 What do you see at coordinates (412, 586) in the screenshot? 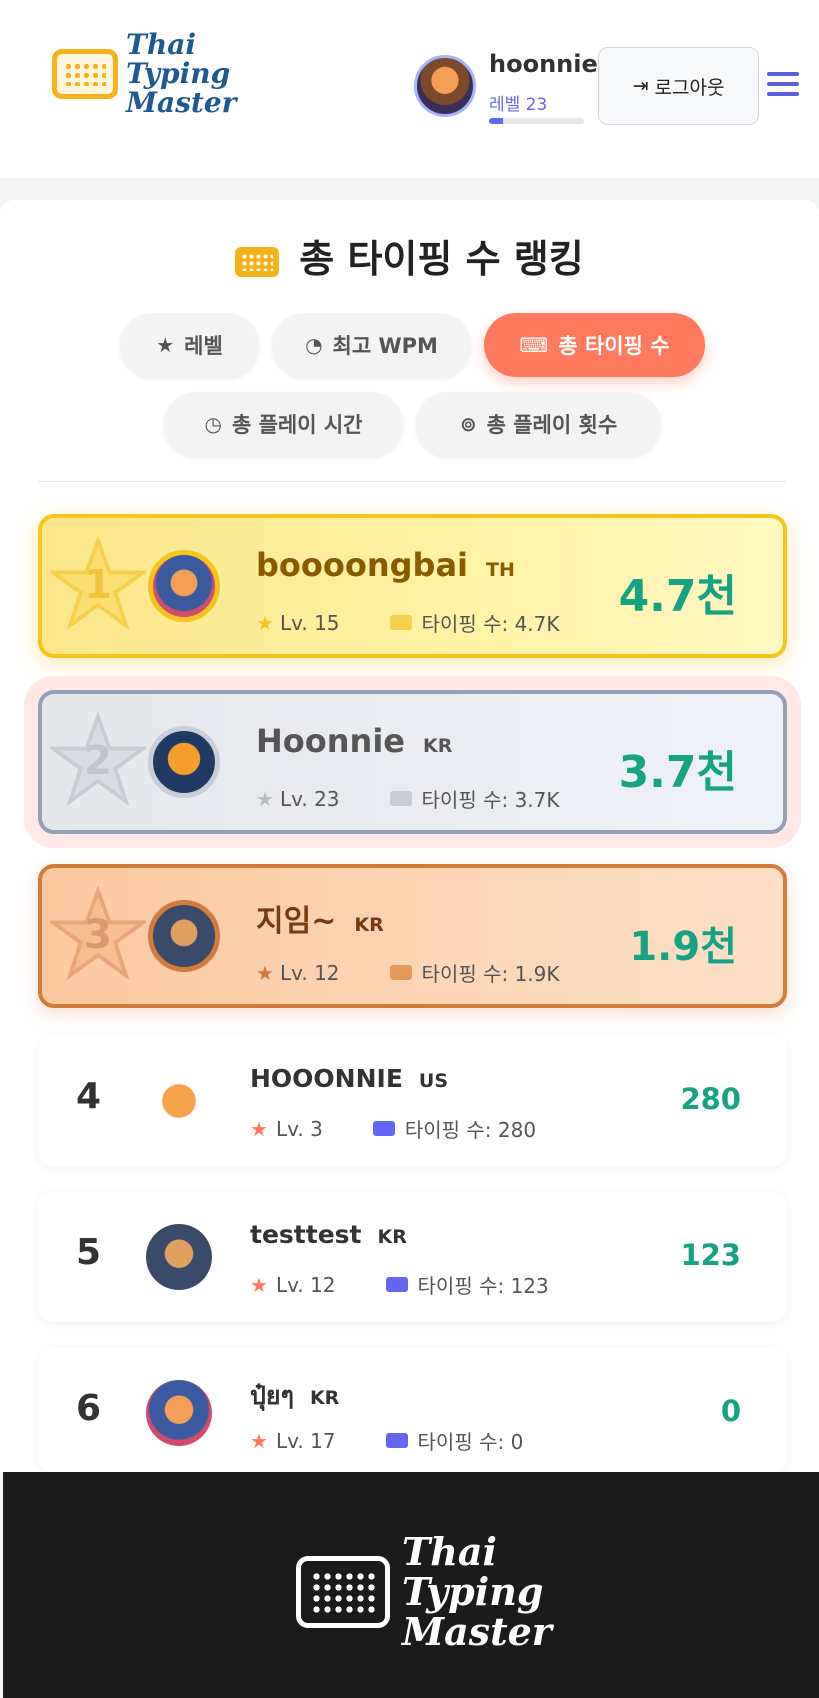
I see `ranking-row-1: 1 boooongbai TH ★ Lv. 15 타이핑 수: 4.7K 4.7천` at bounding box center [412, 586].